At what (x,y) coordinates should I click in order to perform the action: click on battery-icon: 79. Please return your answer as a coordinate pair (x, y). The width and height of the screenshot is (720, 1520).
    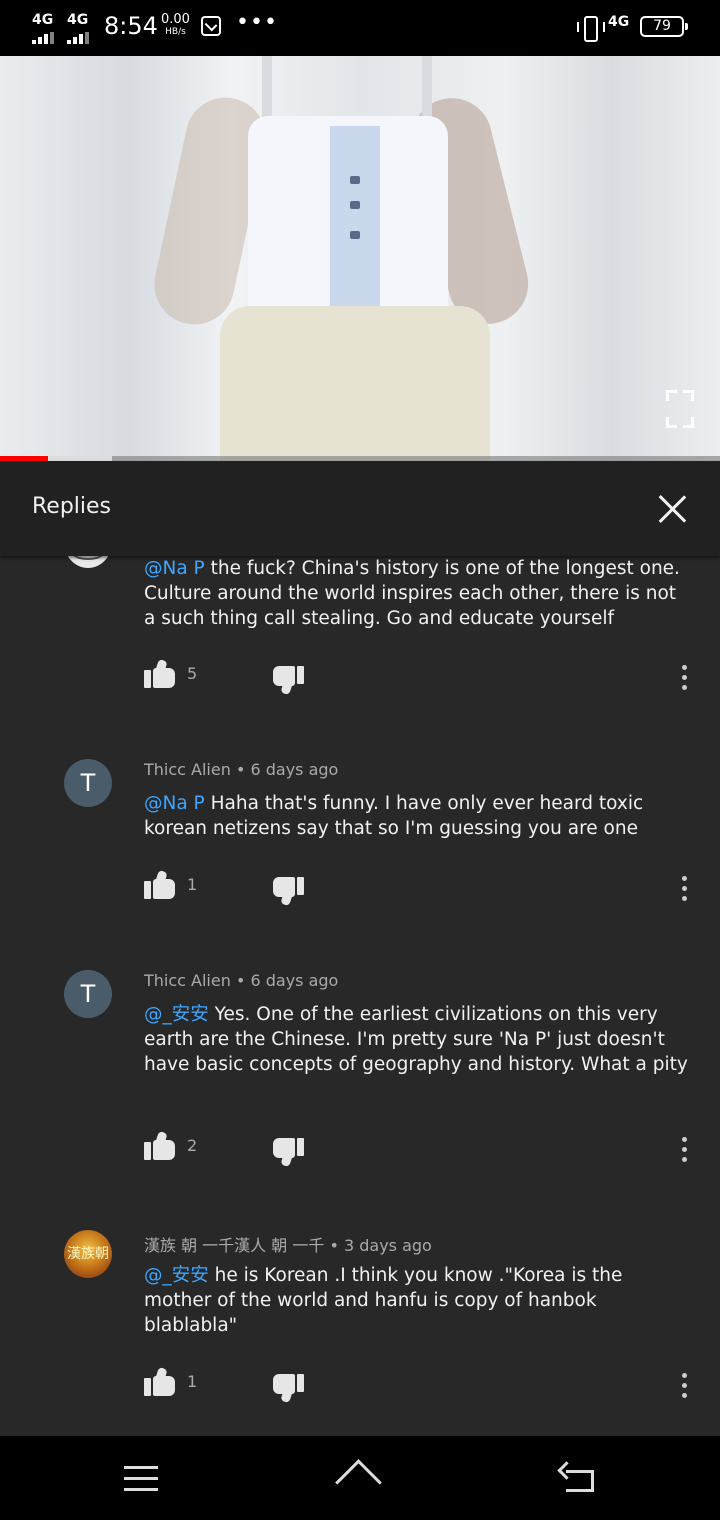
    Looking at the image, I should click on (664, 26).